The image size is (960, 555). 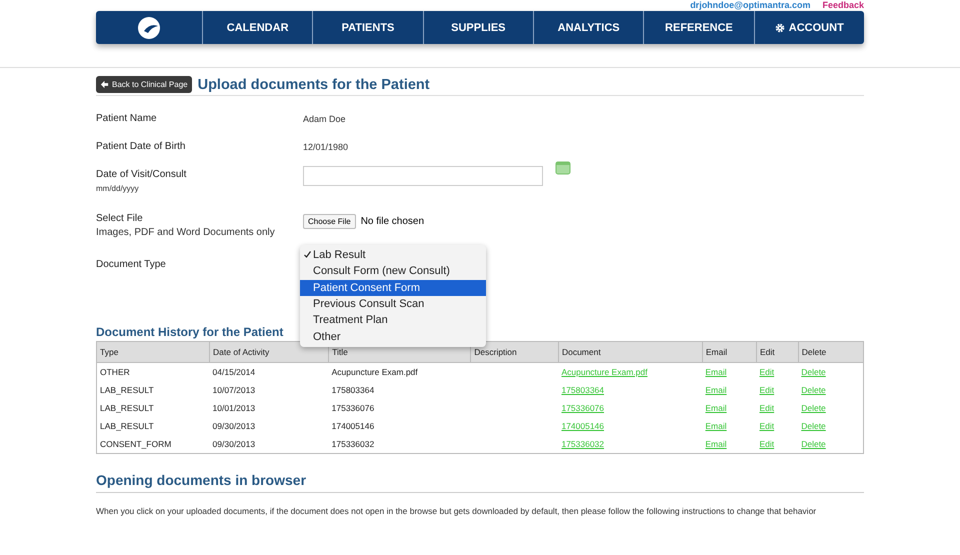 What do you see at coordinates (843, 5) in the screenshot?
I see `feedback-link: Feedback` at bounding box center [843, 5].